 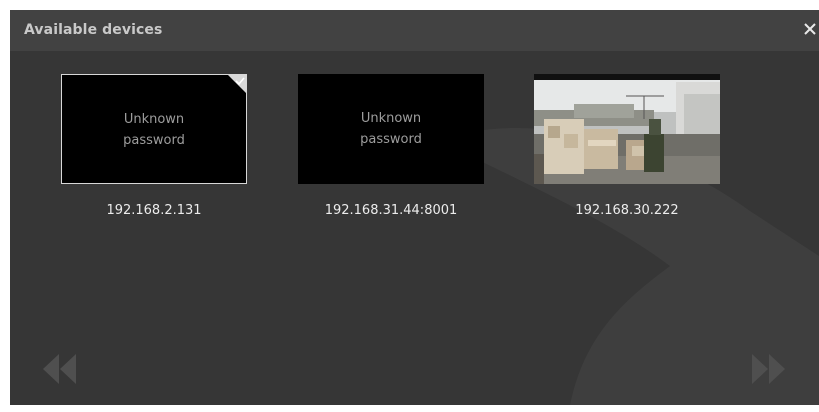 I want to click on dialog-titlebar: Available devices, so click(x=414, y=30).